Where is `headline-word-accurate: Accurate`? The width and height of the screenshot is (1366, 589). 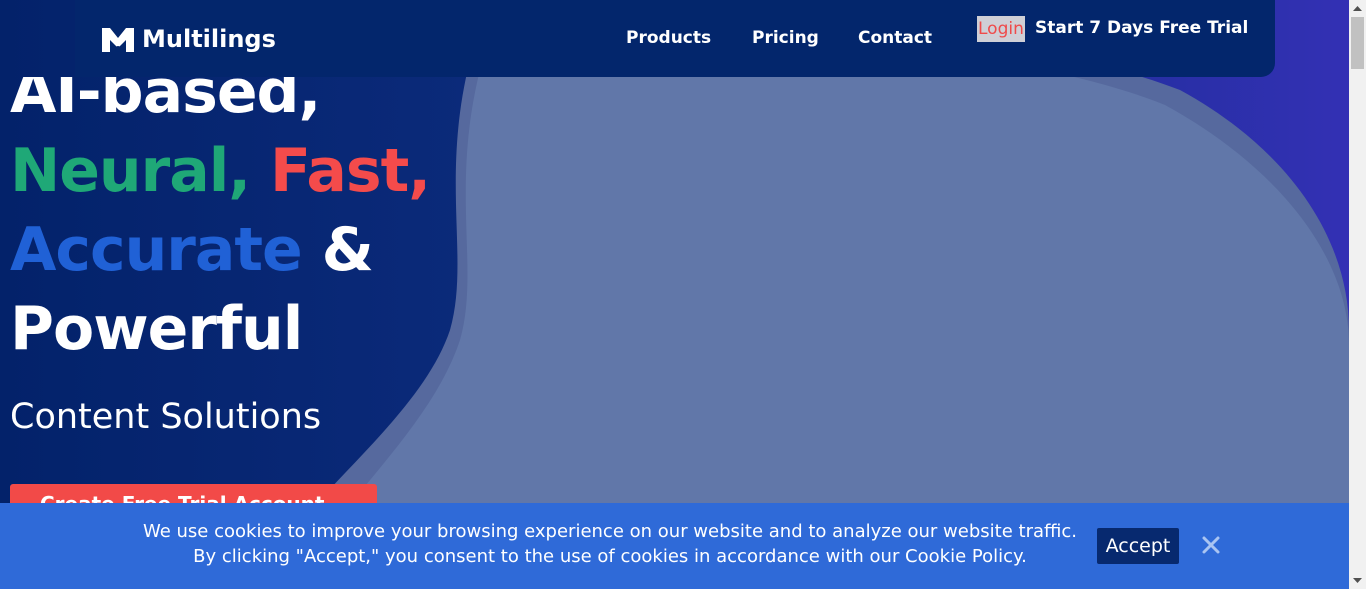 headline-word-accurate: Accurate is located at coordinates (156, 250).